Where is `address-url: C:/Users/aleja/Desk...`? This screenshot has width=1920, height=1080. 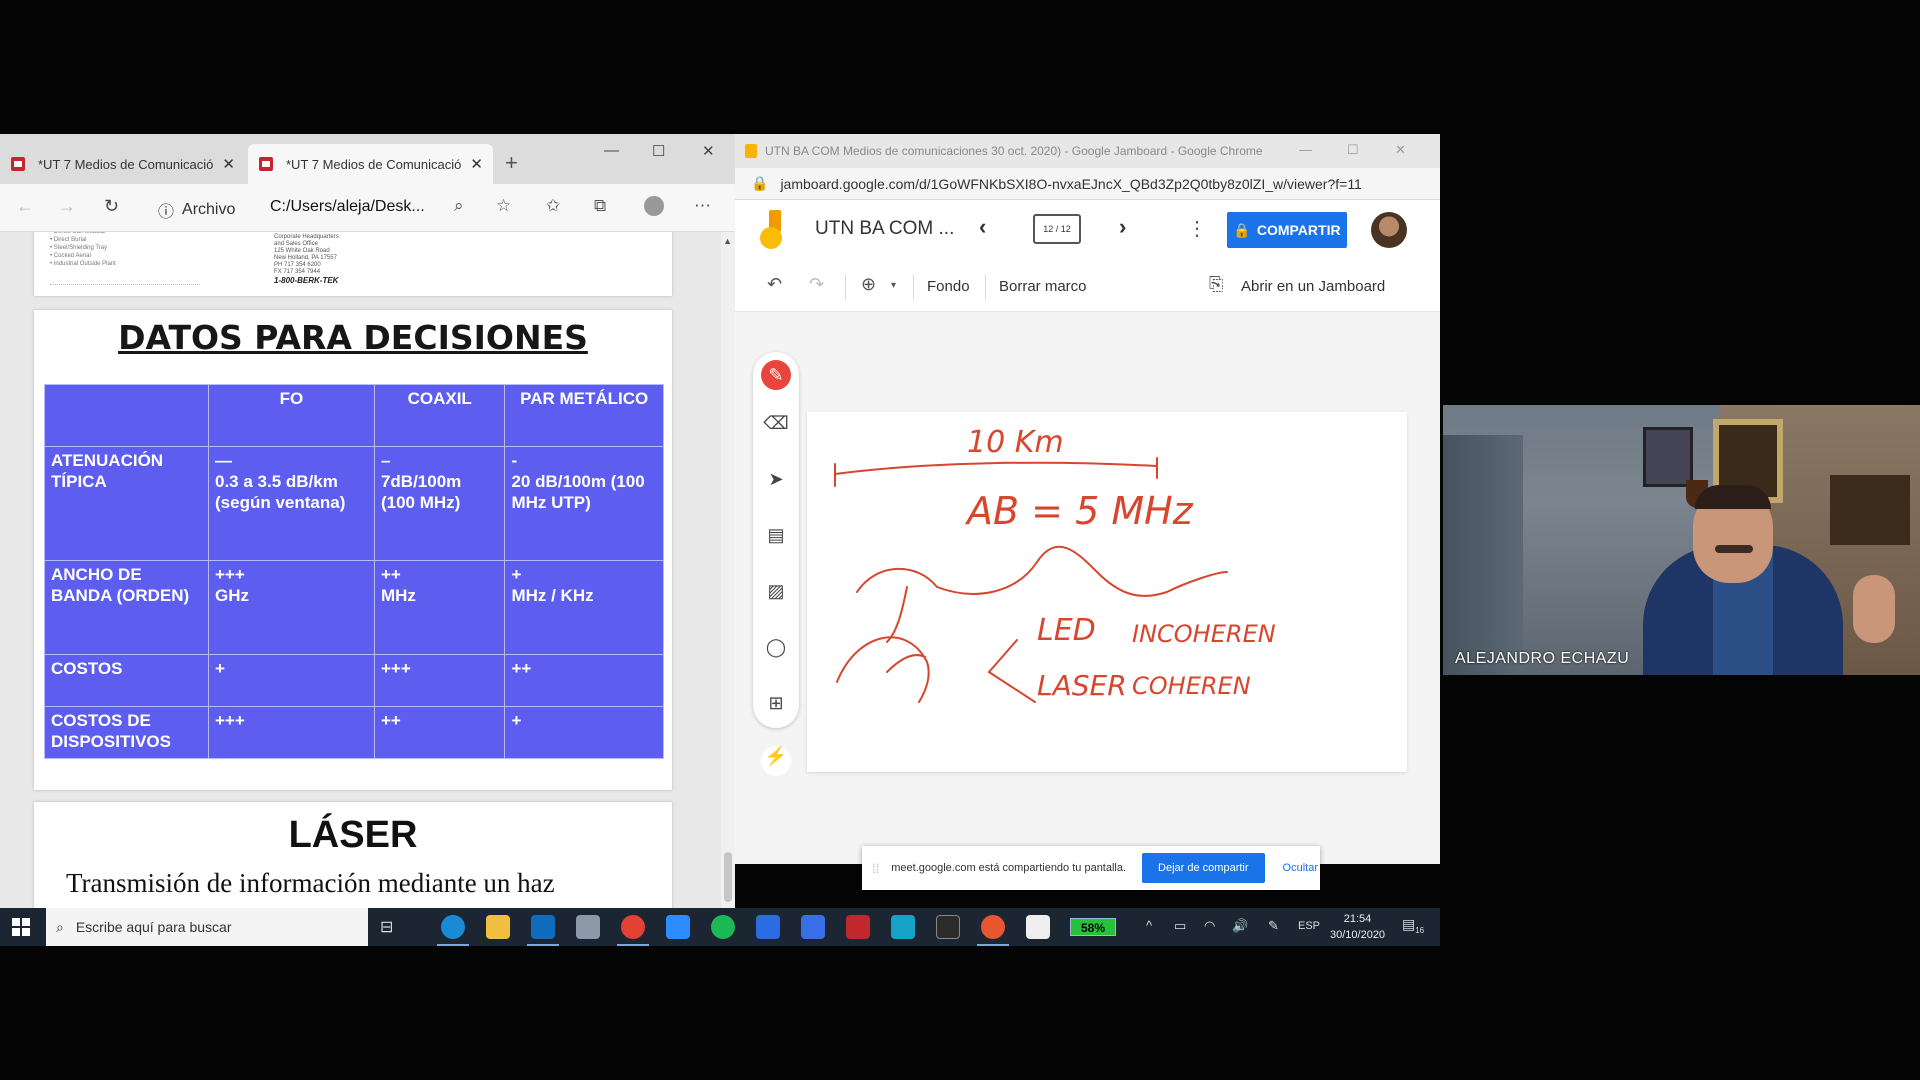
address-url: C:/Users/aleja/Desk... is located at coordinates (347, 207).